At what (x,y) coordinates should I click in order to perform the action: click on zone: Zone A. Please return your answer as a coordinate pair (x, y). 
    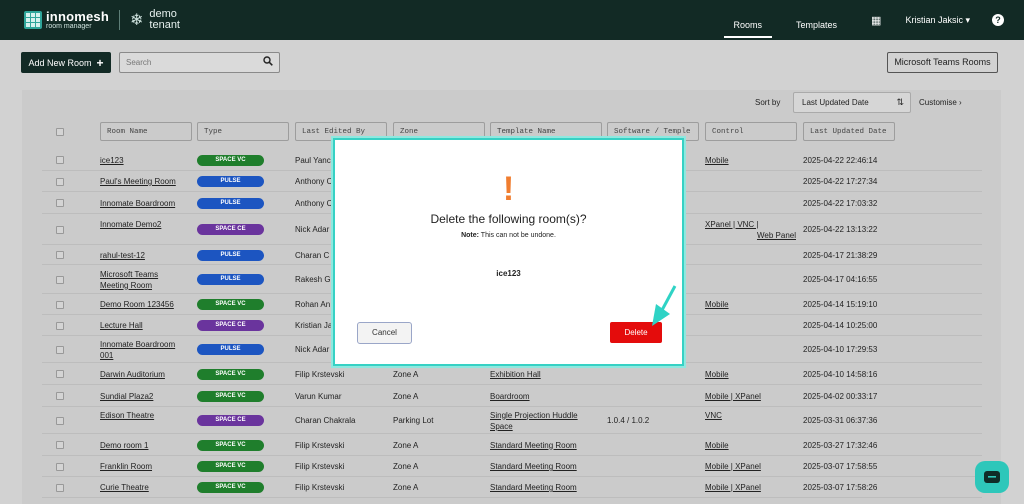
    Looking at the image, I should click on (406, 445).